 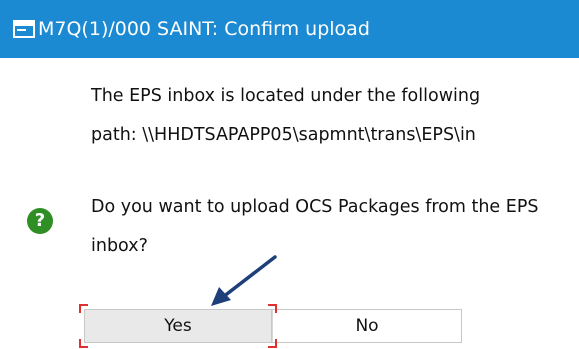 What do you see at coordinates (204, 29) in the screenshot?
I see `dialog-title: M7Q(1)/000 SAINT: Confirm upload` at bounding box center [204, 29].